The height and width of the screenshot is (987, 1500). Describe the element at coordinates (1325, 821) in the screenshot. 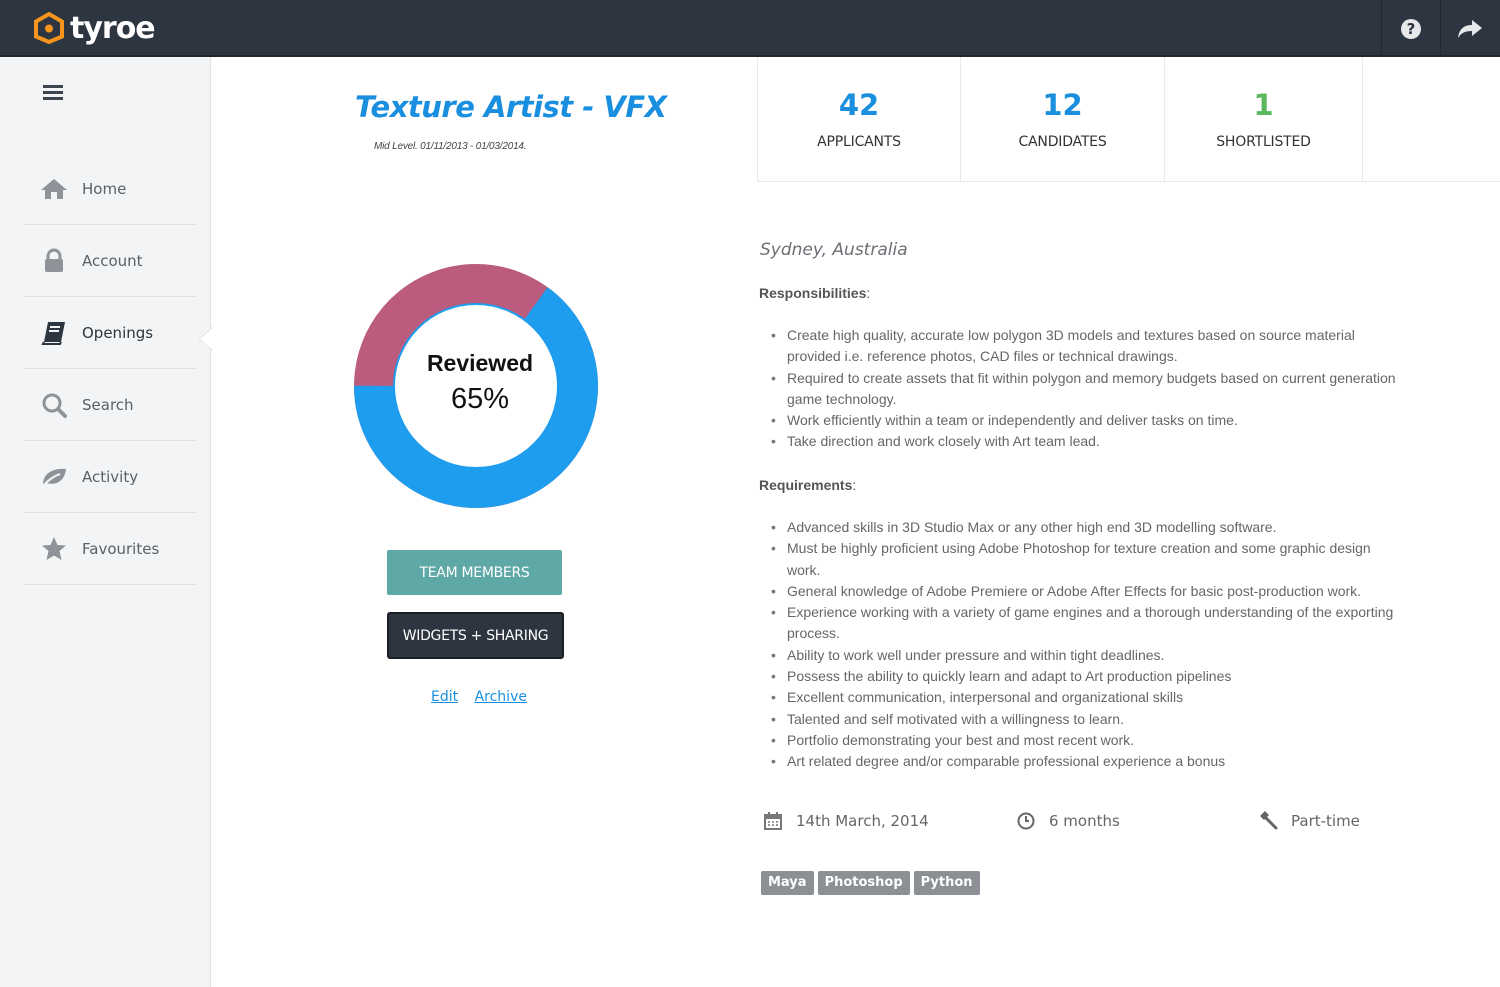

I see `employment-type-text: Part-time` at that location.